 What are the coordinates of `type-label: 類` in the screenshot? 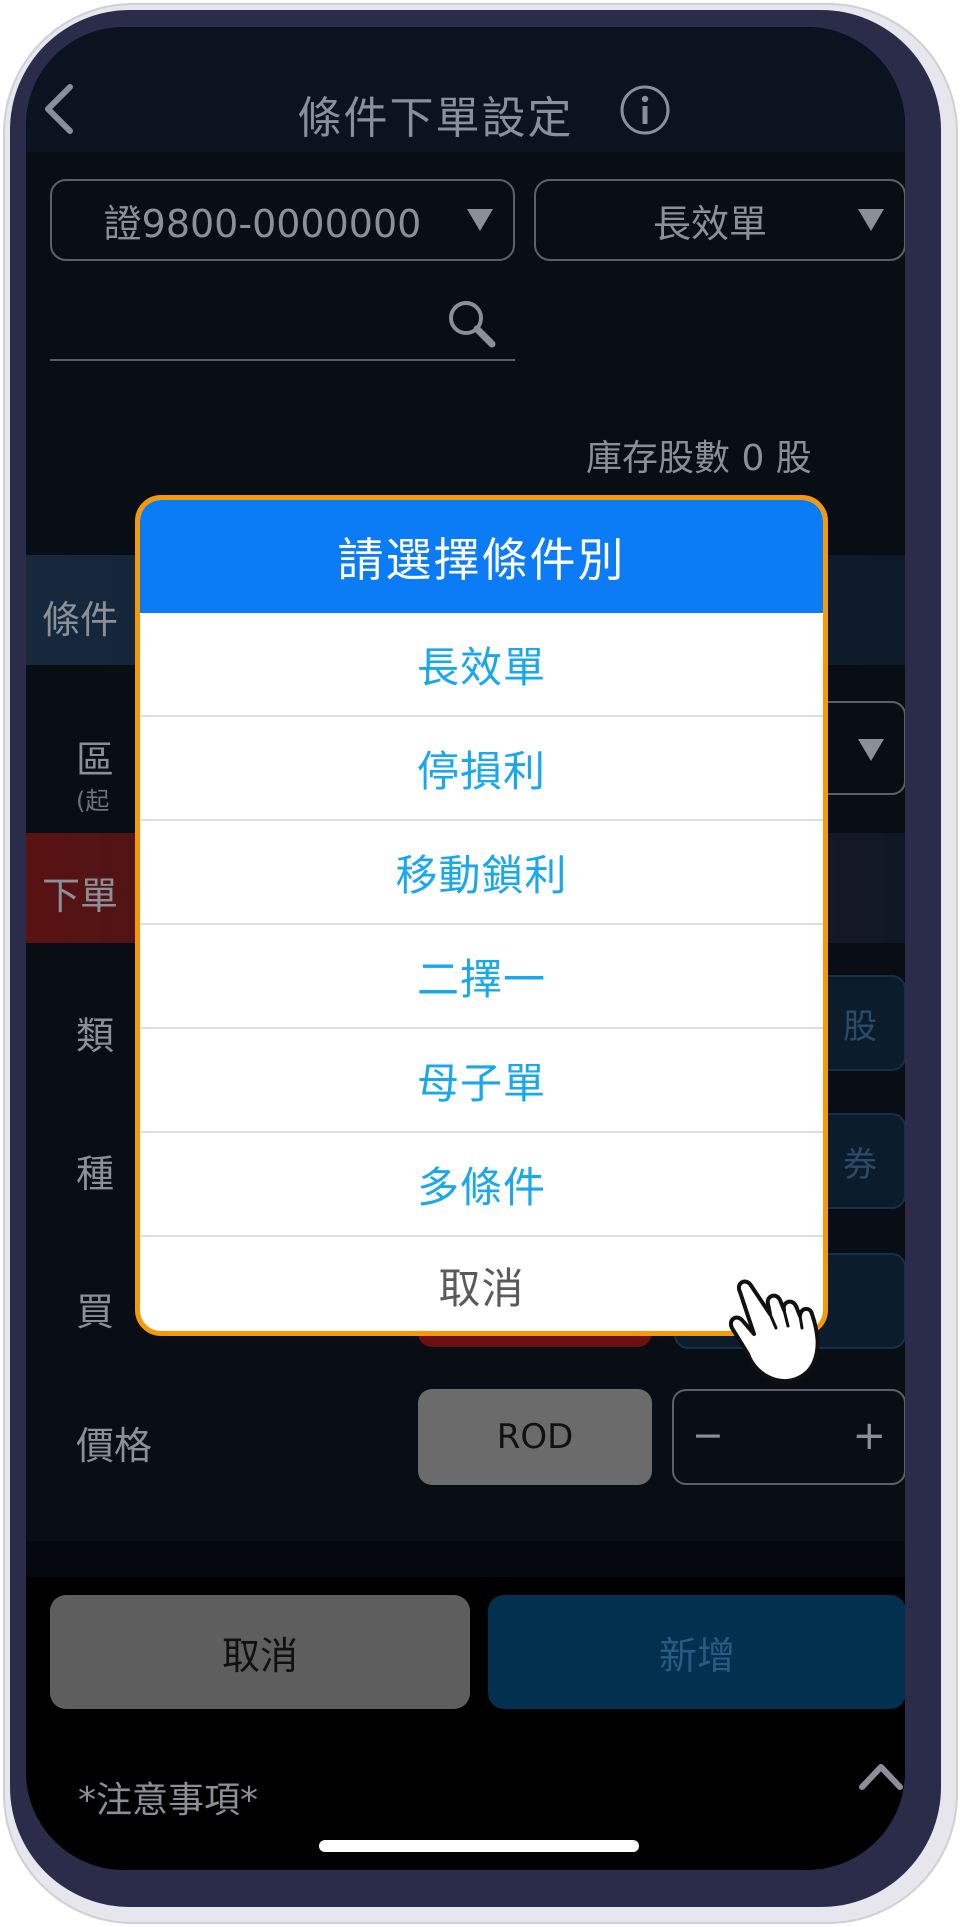 It's located at (95, 1036).